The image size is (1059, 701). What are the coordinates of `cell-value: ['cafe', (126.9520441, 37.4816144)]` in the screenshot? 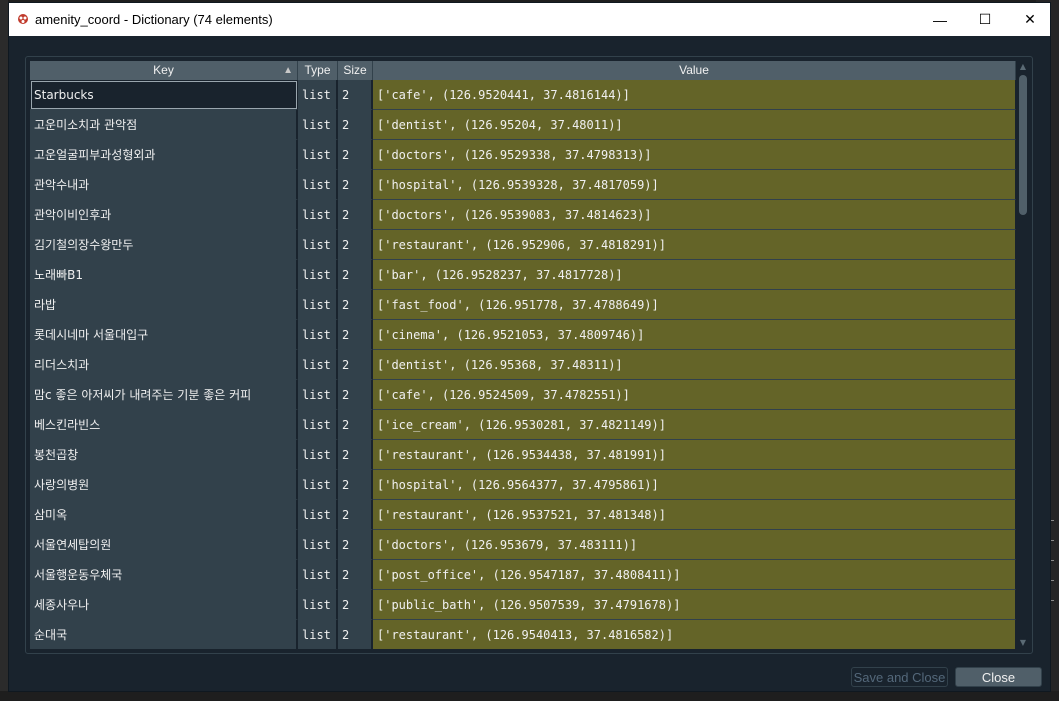 It's located at (694, 95).